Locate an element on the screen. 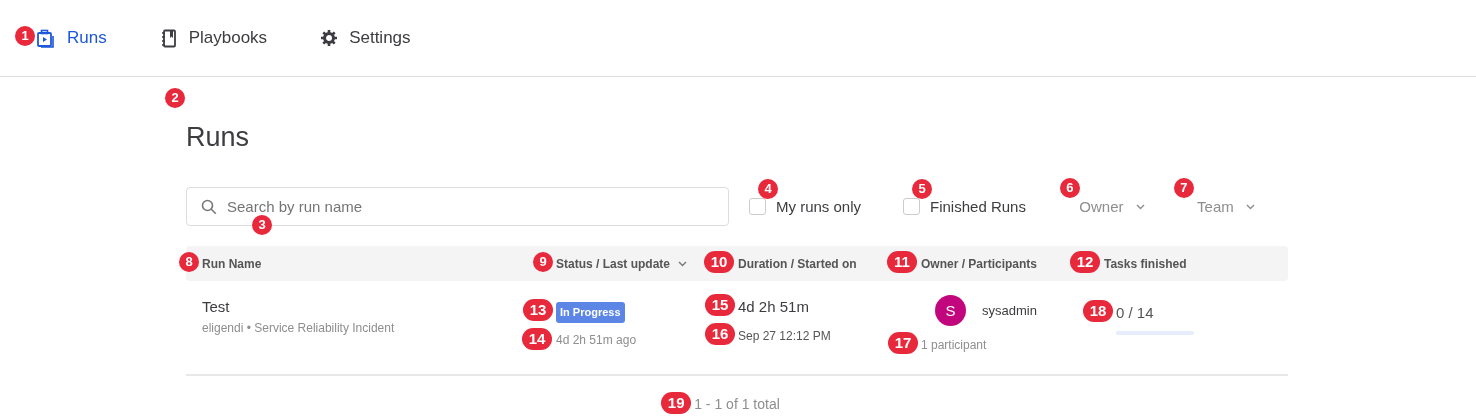  clipboard-play-icon is located at coordinates (45, 38).